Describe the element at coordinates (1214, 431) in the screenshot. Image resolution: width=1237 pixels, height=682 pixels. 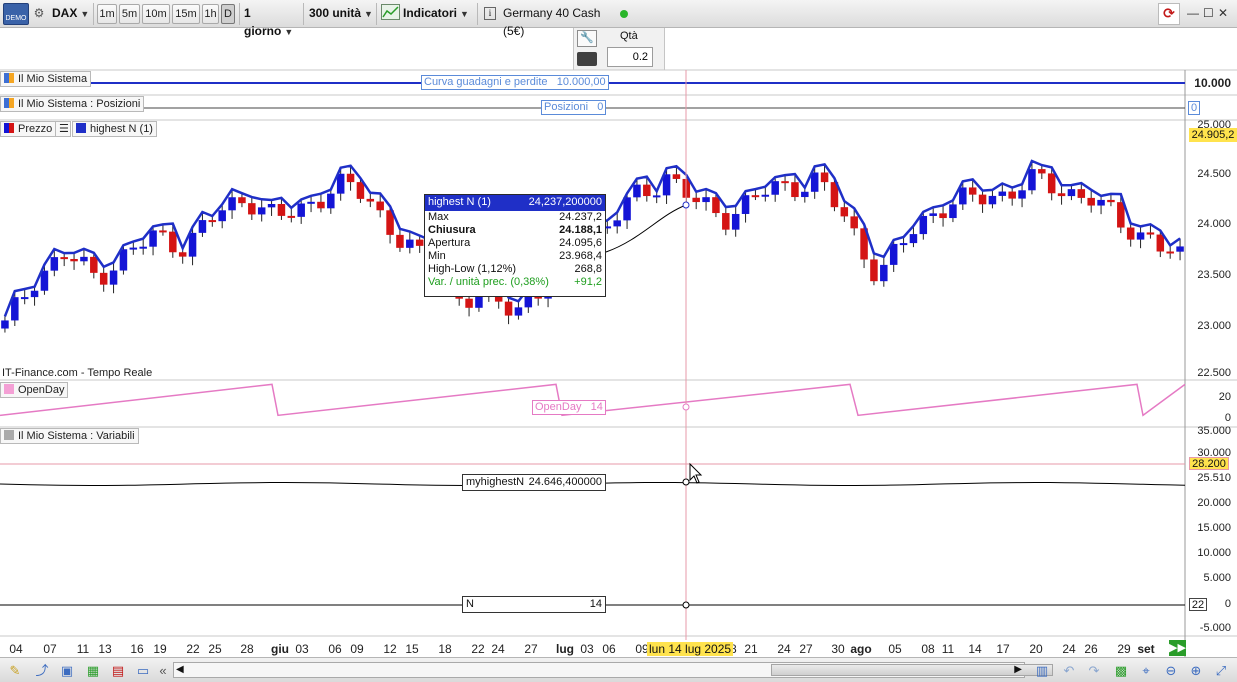
I see `variables-axis-tick-label: 35.000` at that location.